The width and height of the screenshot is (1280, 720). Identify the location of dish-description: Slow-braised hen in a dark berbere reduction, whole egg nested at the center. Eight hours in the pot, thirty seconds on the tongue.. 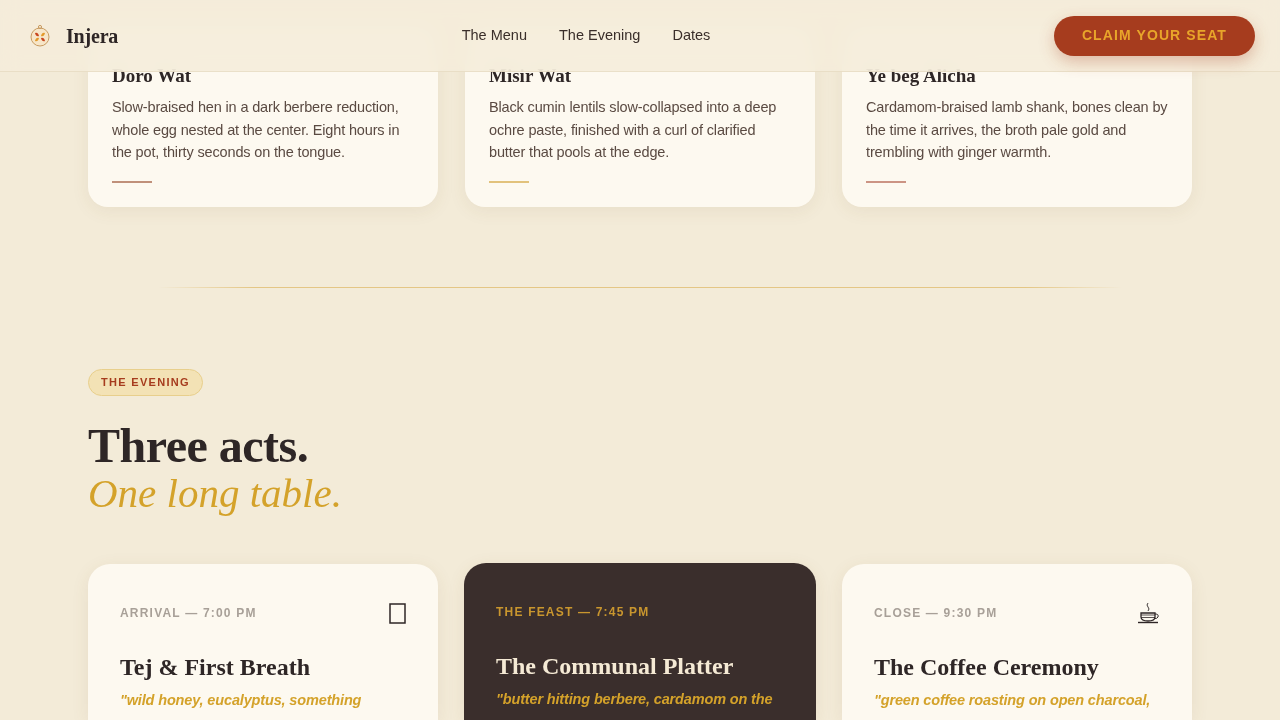
(256, 130).